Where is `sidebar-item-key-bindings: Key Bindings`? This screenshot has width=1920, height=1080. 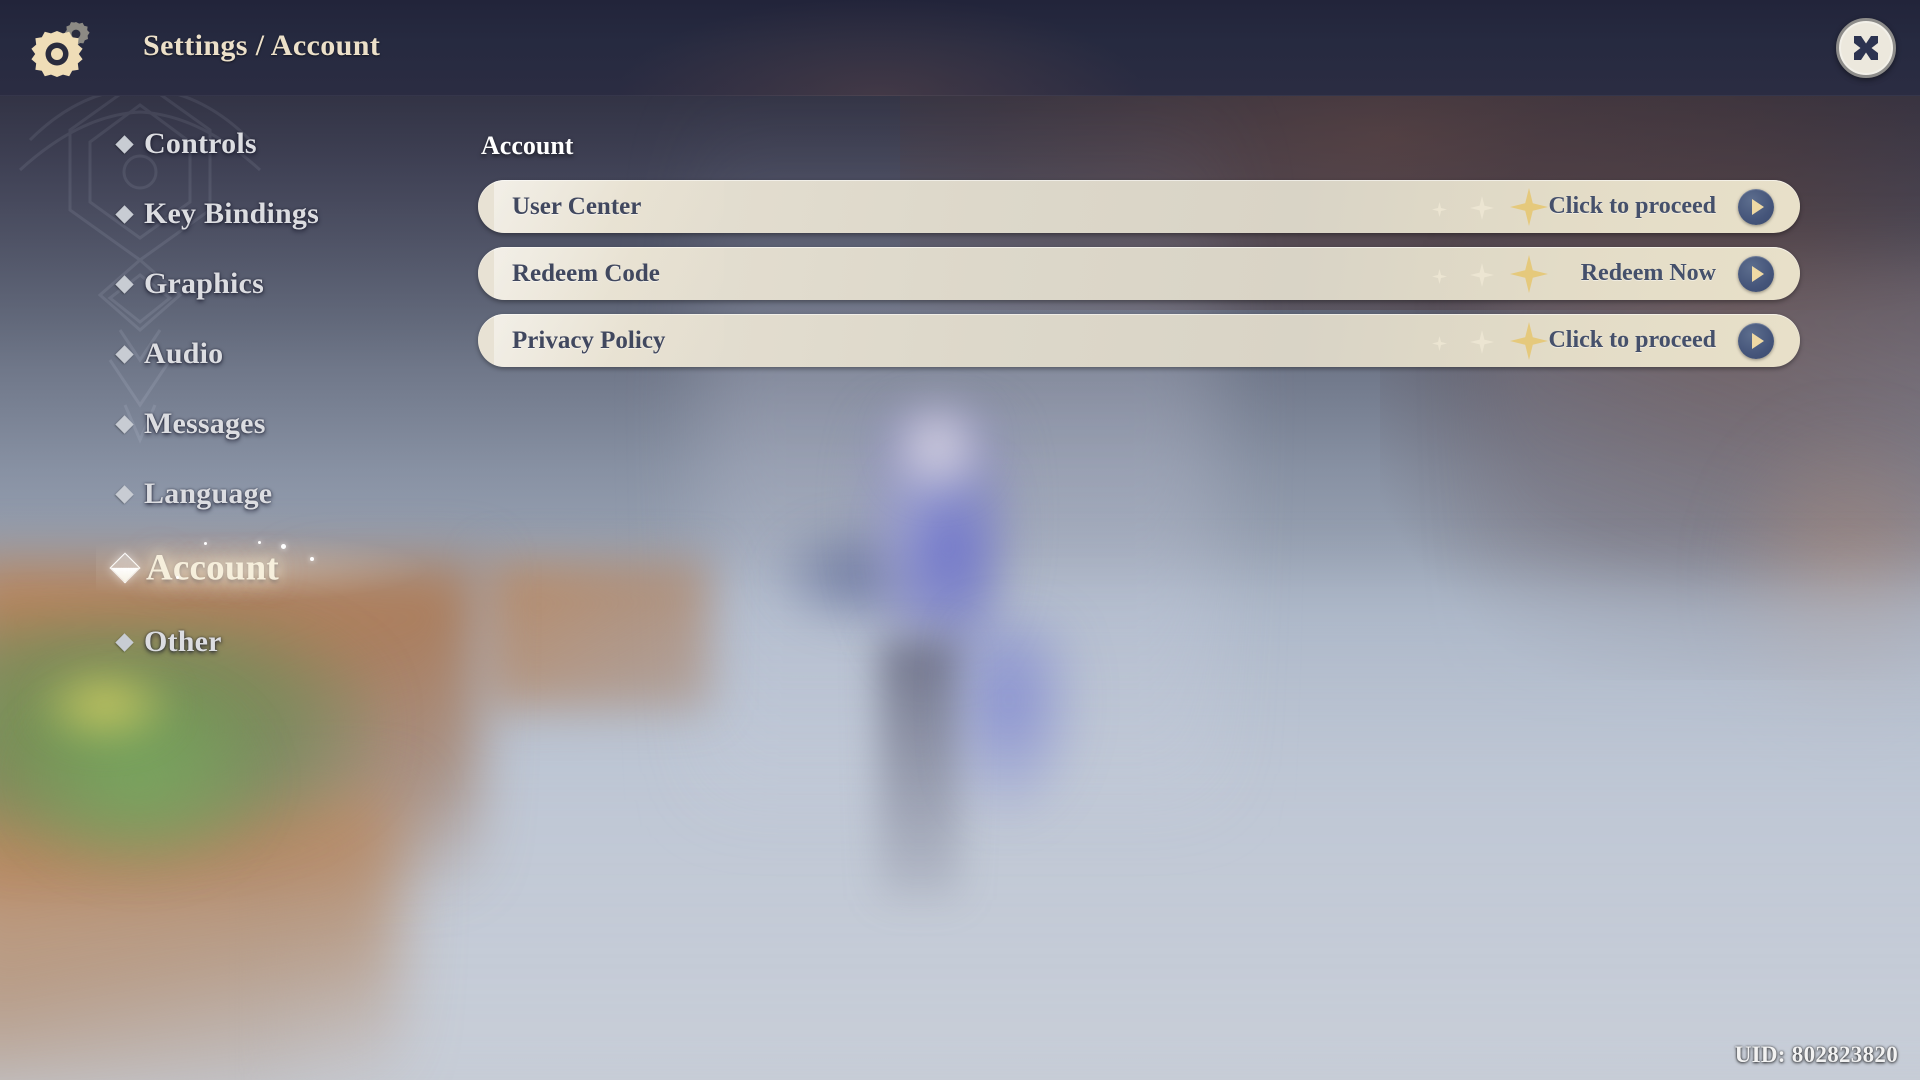 sidebar-item-key-bindings: Key Bindings is located at coordinates (200, 214).